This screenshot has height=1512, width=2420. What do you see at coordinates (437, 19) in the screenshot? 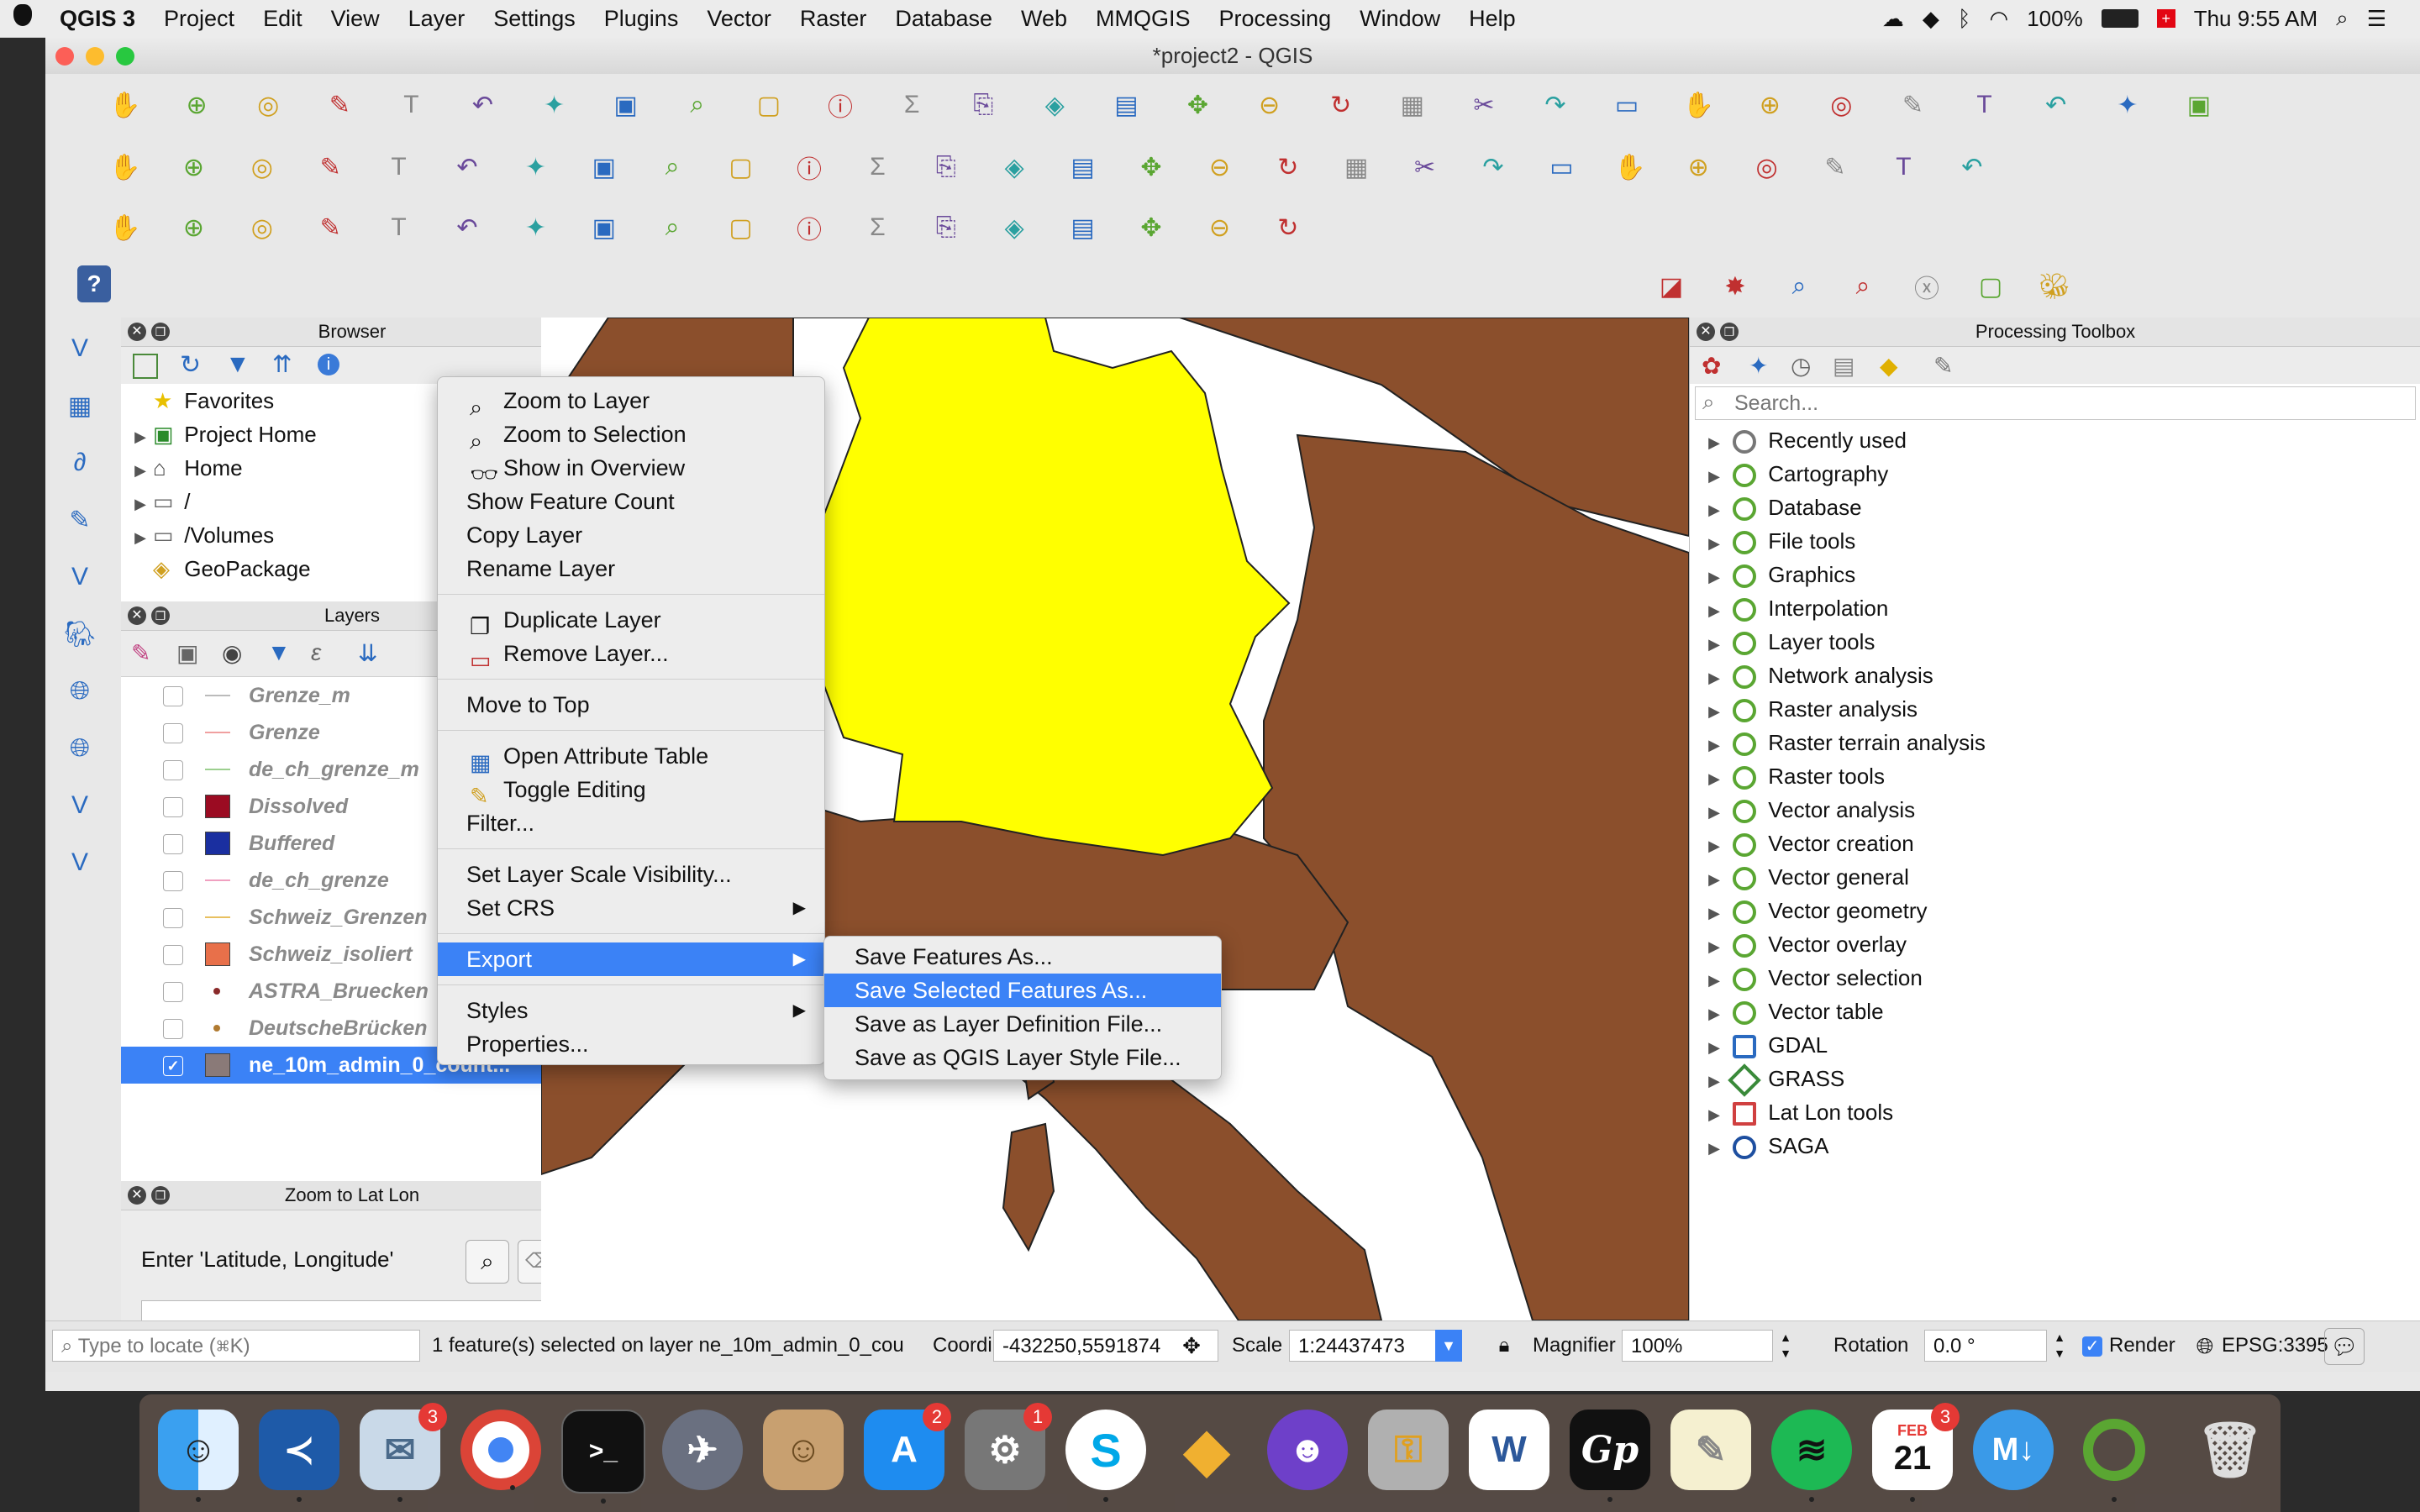
I see `menu-layer: Layer` at bounding box center [437, 19].